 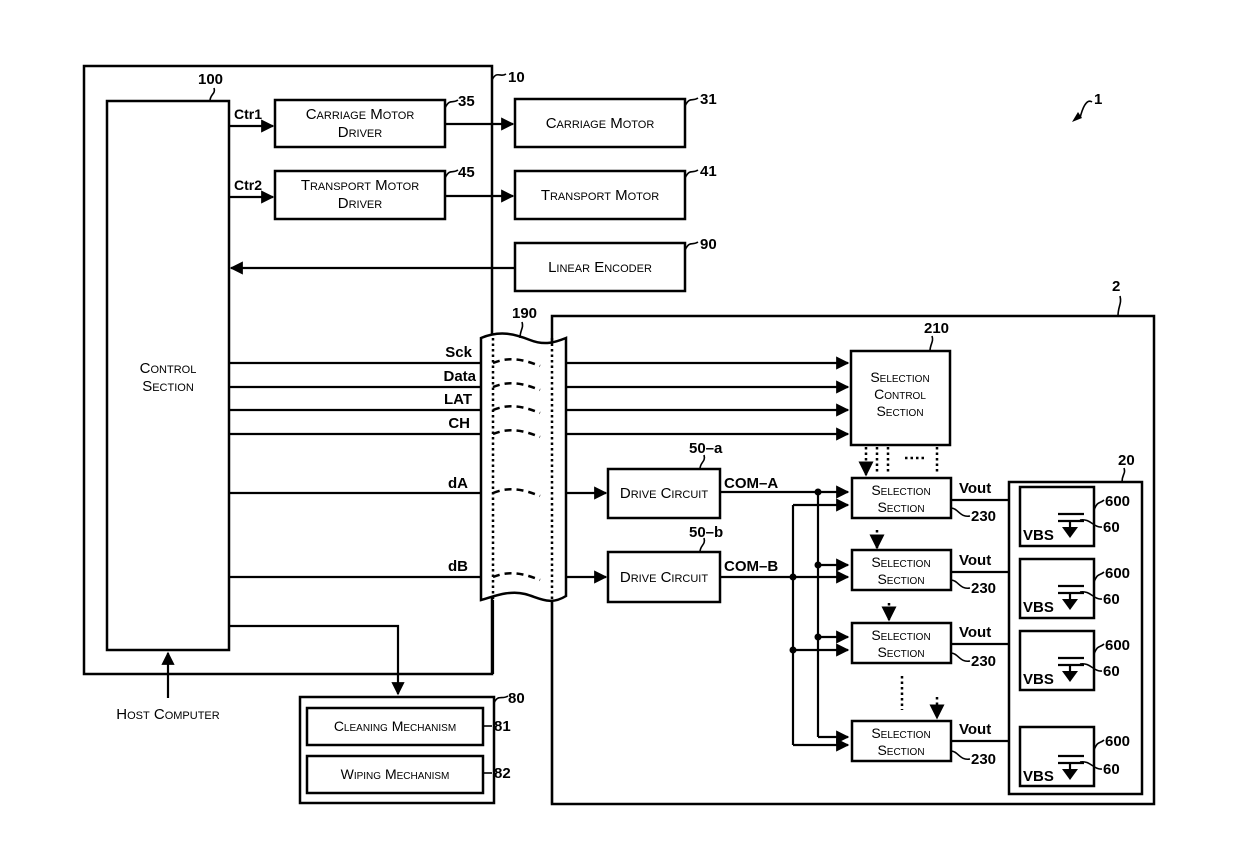 What do you see at coordinates (502, 726) in the screenshot?
I see `ref-81: 81` at bounding box center [502, 726].